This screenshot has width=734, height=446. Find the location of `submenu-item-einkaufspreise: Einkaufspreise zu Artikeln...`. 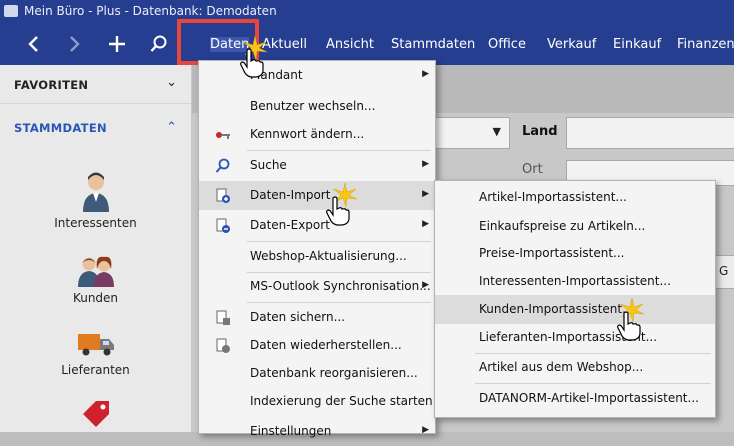

submenu-item-einkaufspreise: Einkaufspreise zu Artikeln... is located at coordinates (575, 226).